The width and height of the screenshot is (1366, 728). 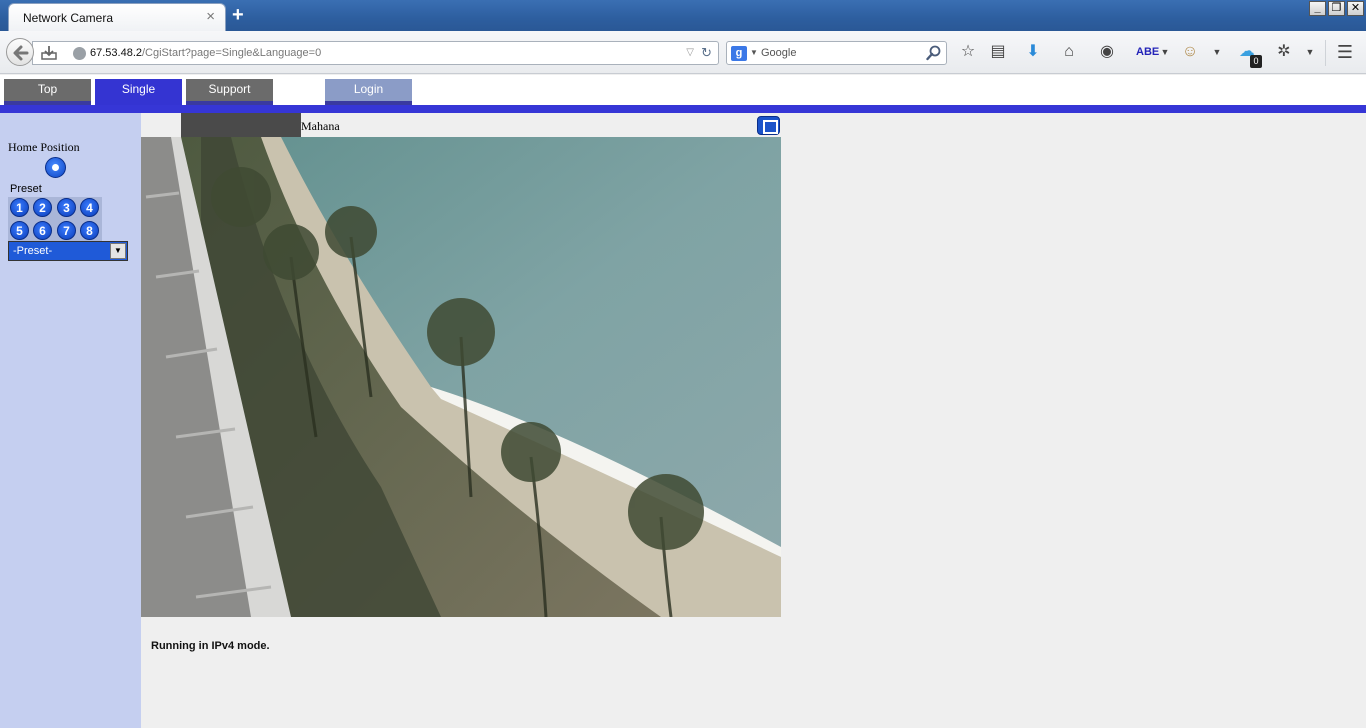 I want to click on title-bar: Network Camera × + _ ❐ ✕, so click(x=683, y=15).